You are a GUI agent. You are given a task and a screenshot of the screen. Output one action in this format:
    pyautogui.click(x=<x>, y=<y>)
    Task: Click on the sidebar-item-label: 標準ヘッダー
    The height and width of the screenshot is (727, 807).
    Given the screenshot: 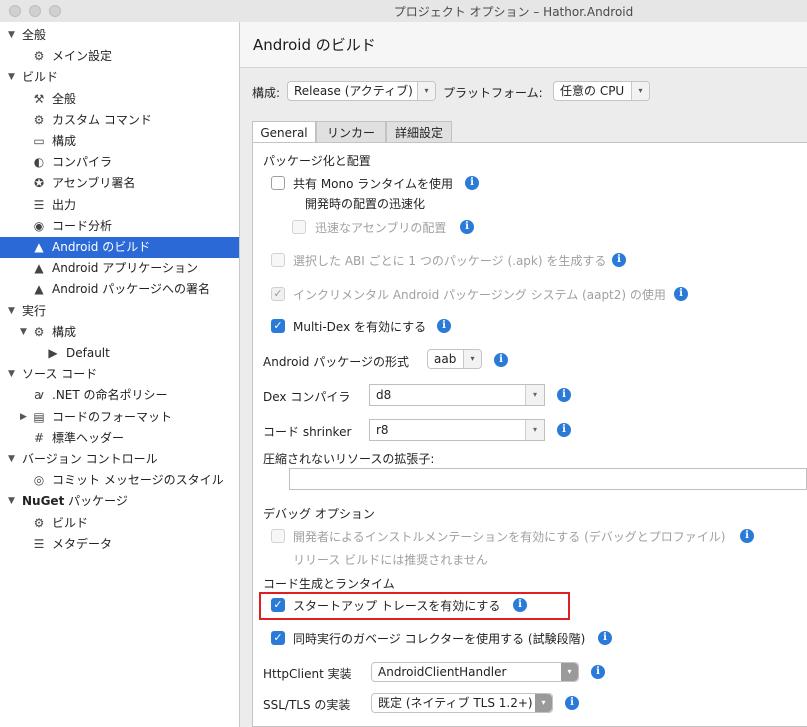 What is the action you would take?
    pyautogui.click(x=88, y=437)
    